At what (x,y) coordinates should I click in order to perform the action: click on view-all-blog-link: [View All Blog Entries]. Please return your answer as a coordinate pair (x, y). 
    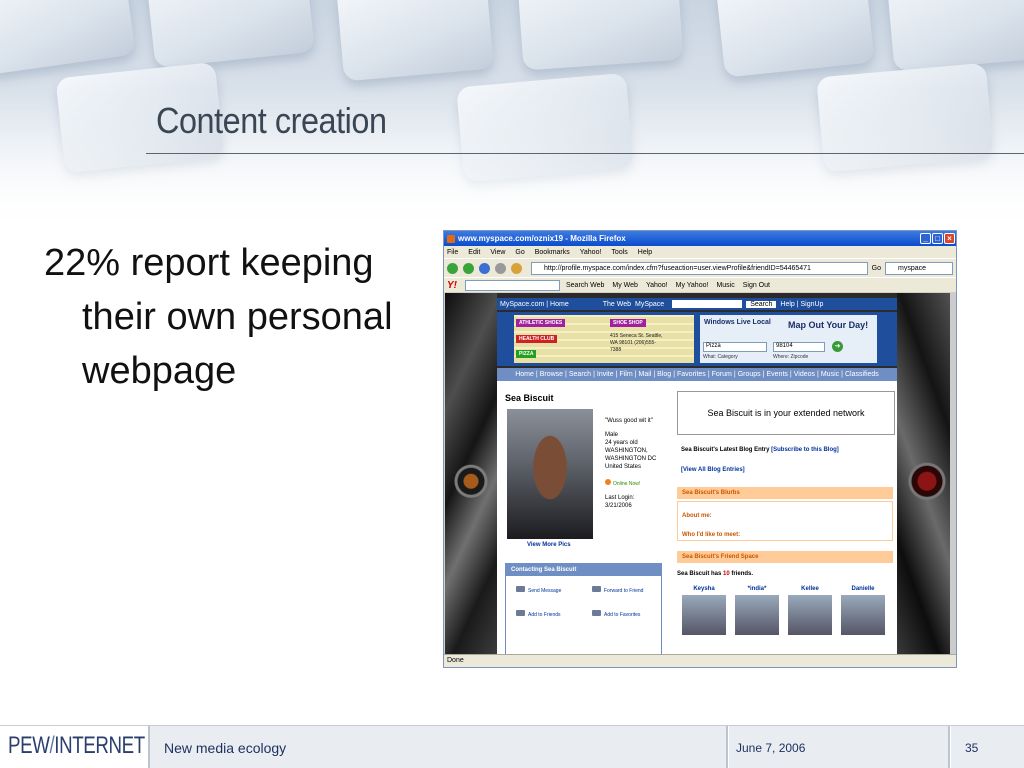
    Looking at the image, I should click on (713, 470).